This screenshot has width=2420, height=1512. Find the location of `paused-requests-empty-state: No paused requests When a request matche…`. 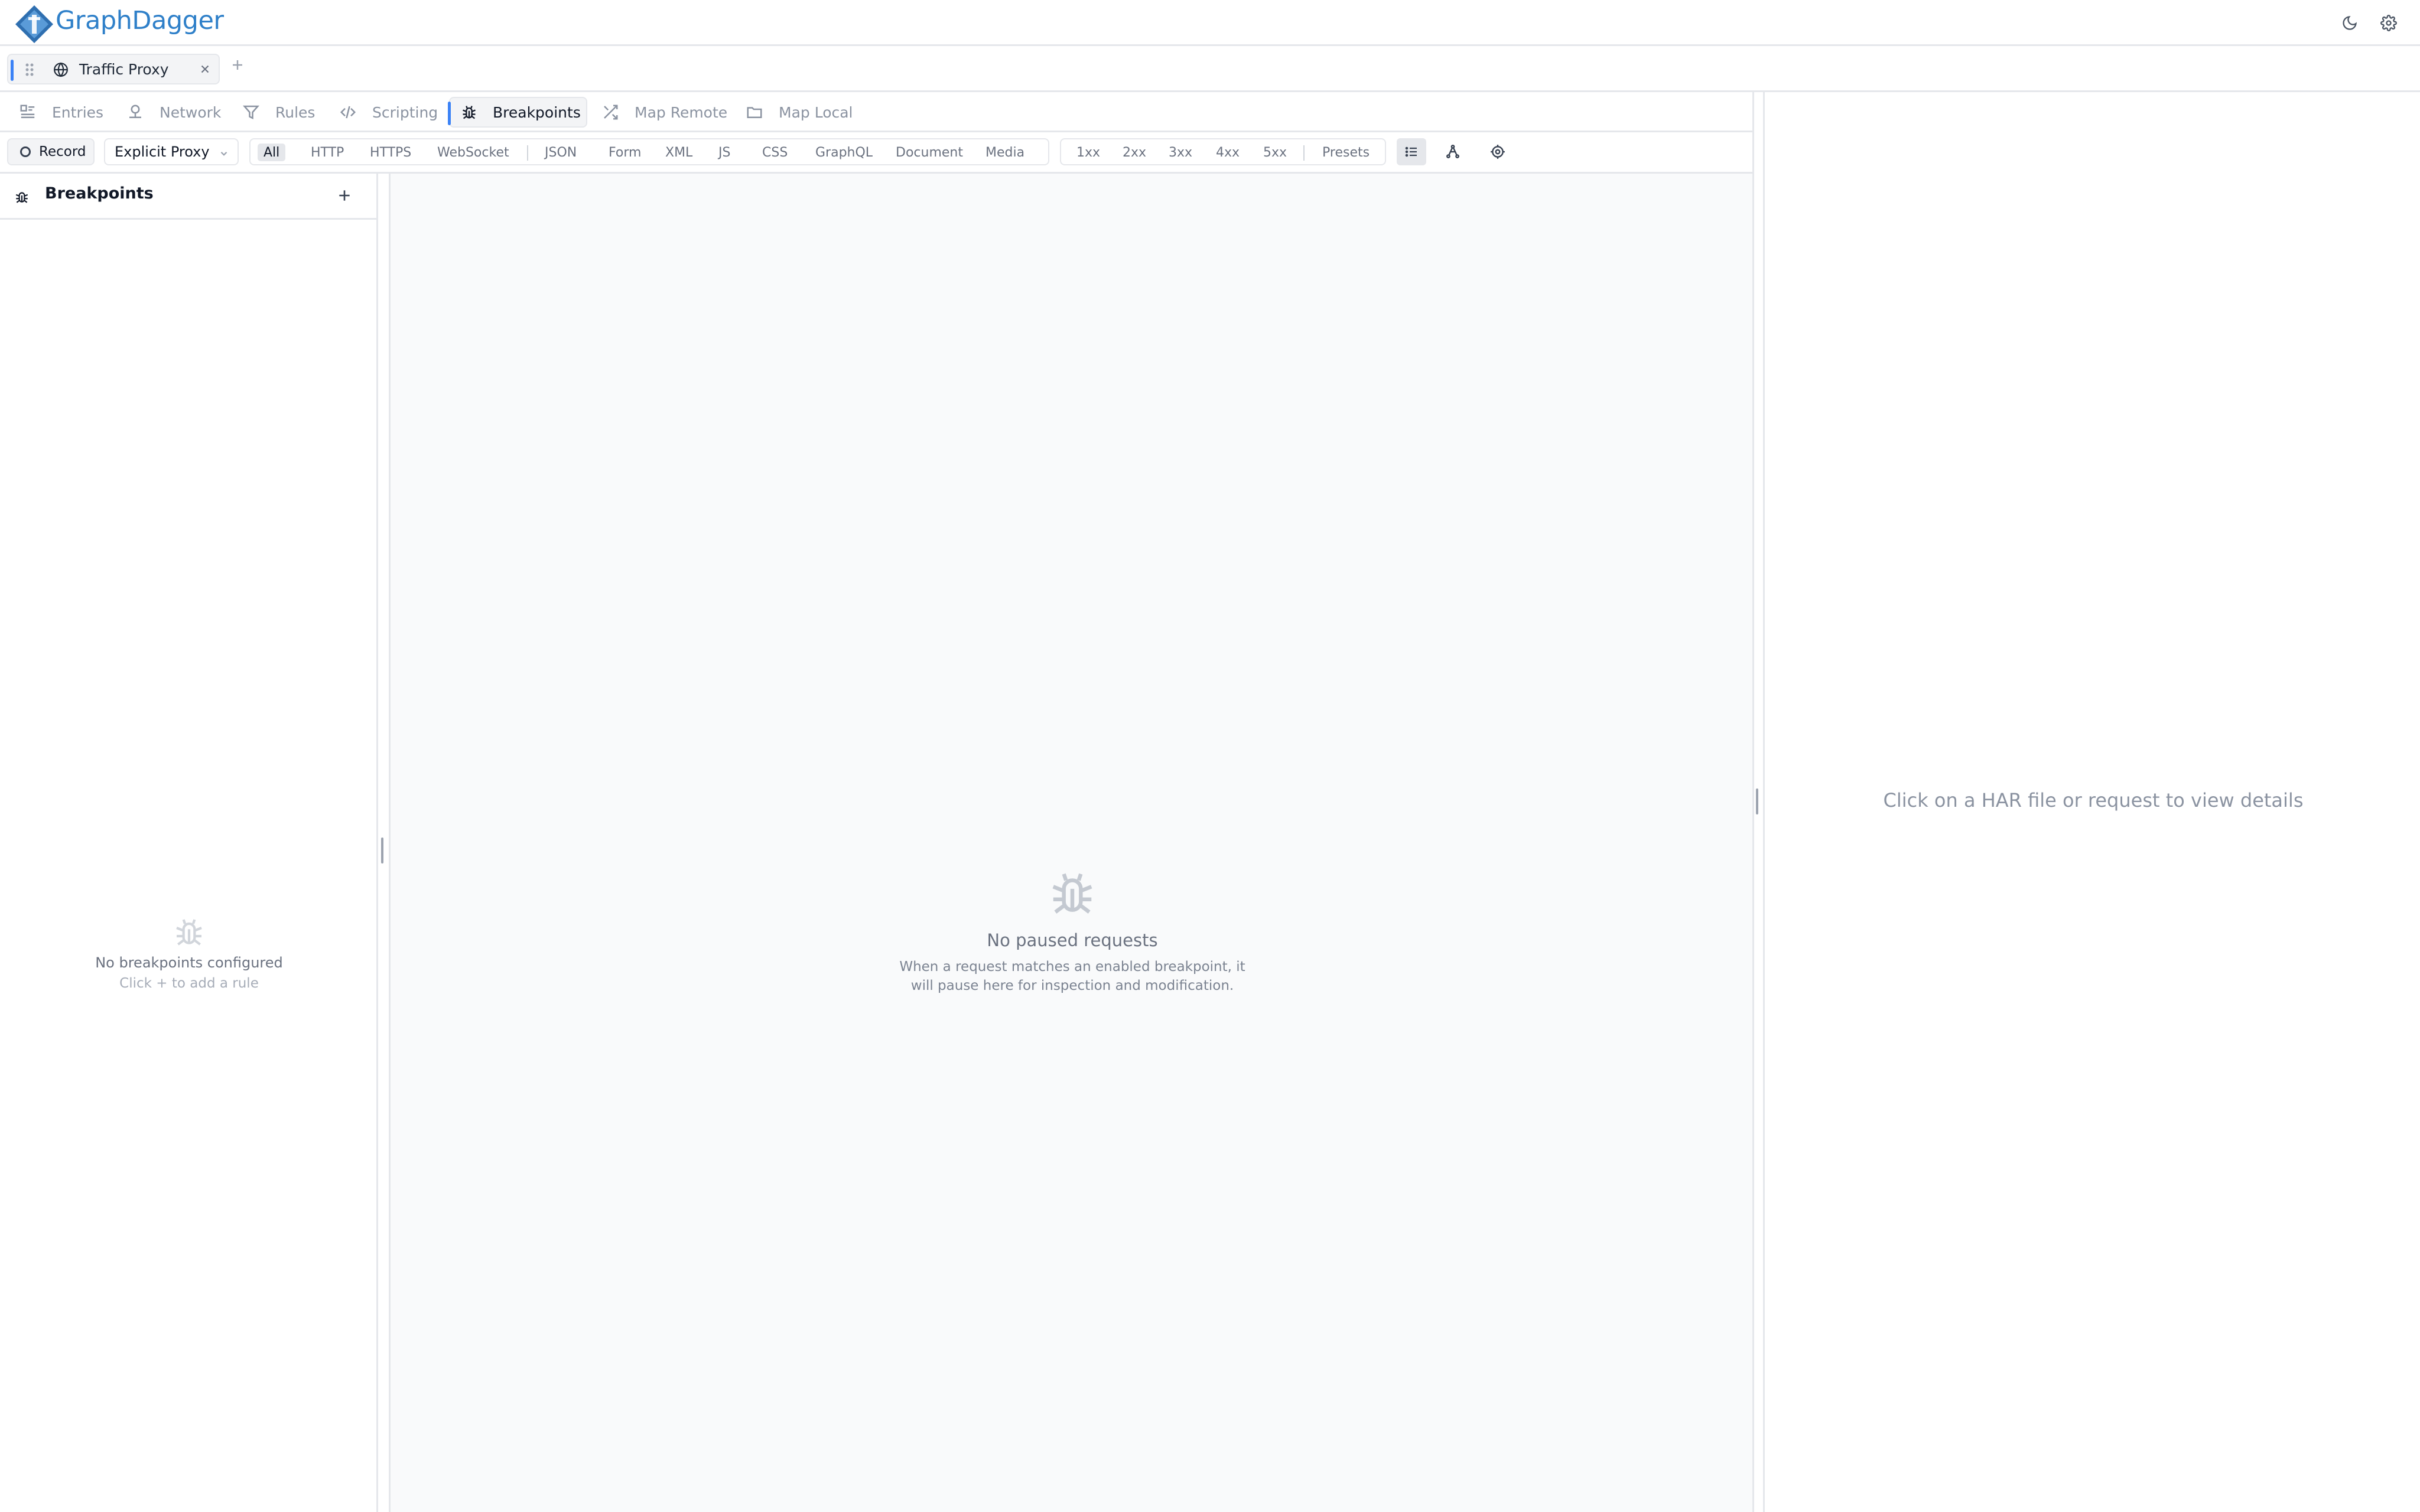

paused-requests-empty-state: No paused requests When a request matche… is located at coordinates (1072, 931).